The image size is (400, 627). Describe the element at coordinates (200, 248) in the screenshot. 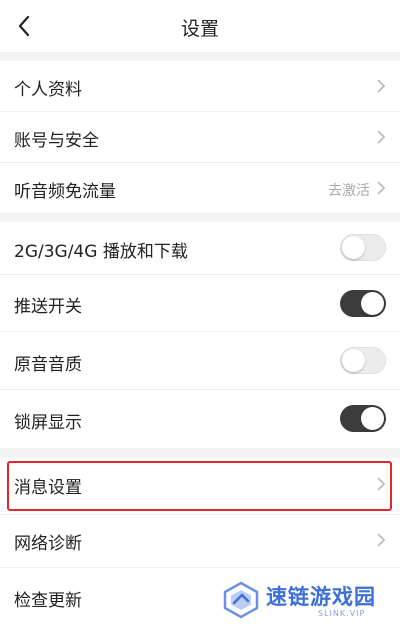

I see `settings-item-mobile-data-playback: 2G/3G/4G 播放和下载` at that location.